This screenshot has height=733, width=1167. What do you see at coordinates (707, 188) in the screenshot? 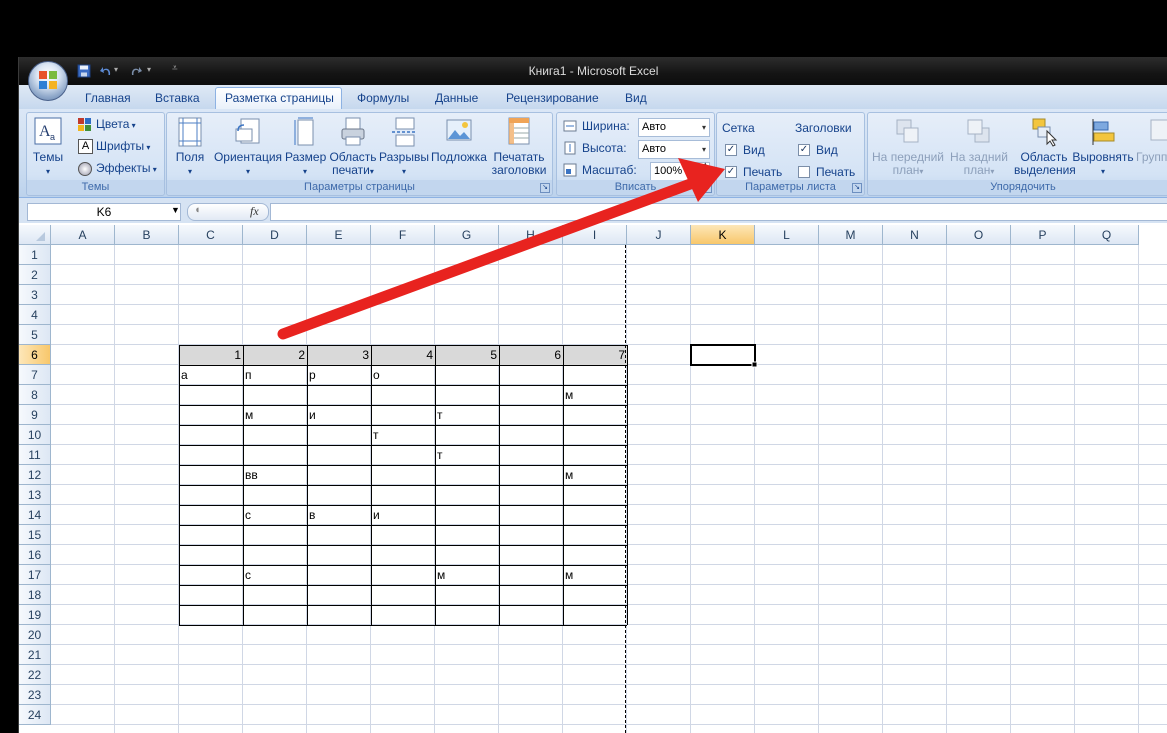
I see `scale-to-fit-launcher-icon: ↘` at bounding box center [707, 188].